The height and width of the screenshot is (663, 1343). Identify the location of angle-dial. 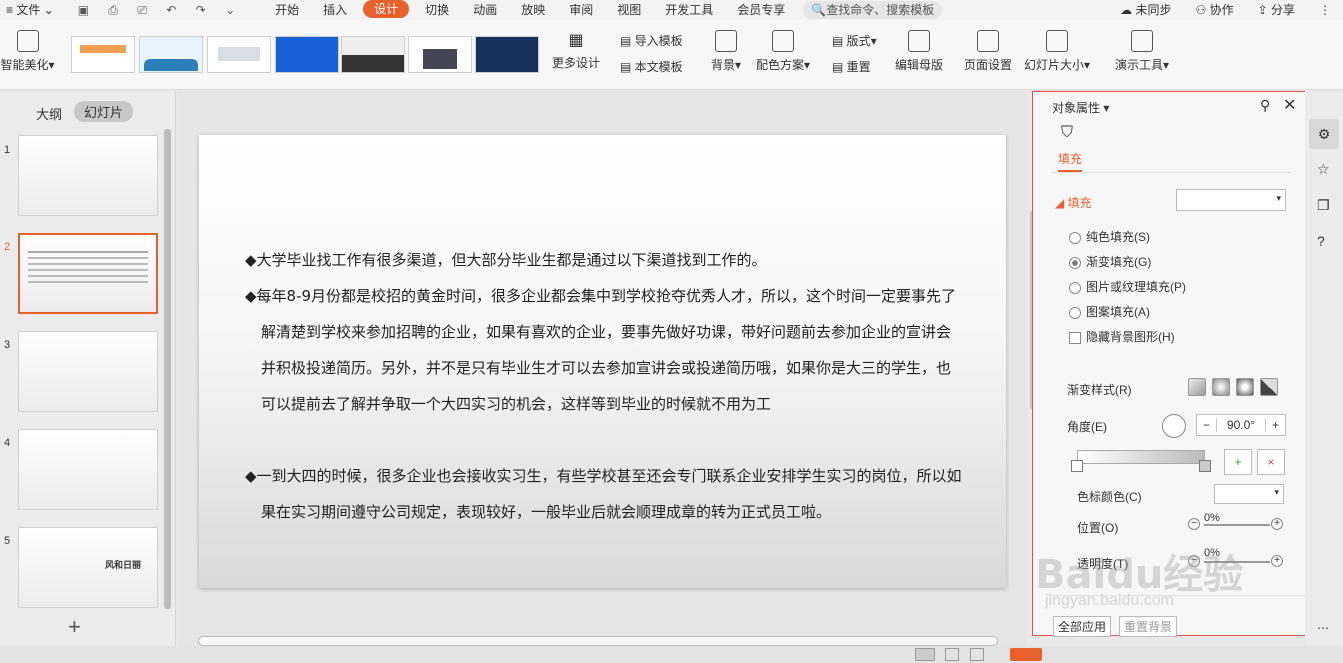
(1174, 426).